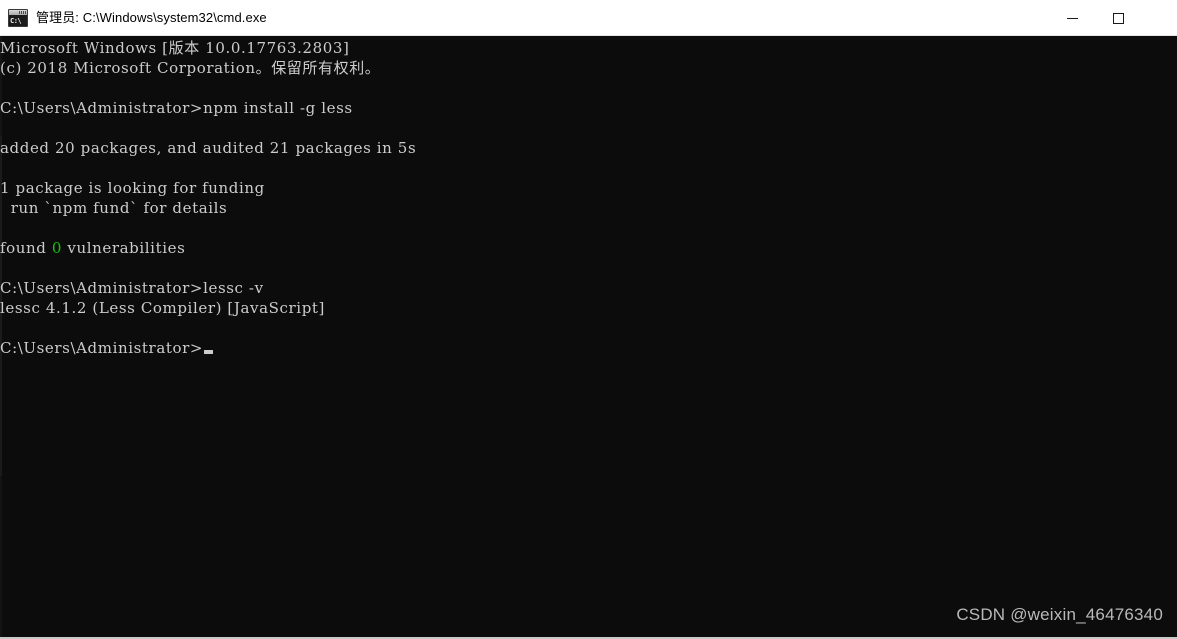 The image size is (1177, 639). Describe the element at coordinates (588, 18) in the screenshot. I see `titlebar: C:\ 管理员: C:\Windows\system32\cmd.exe` at that location.